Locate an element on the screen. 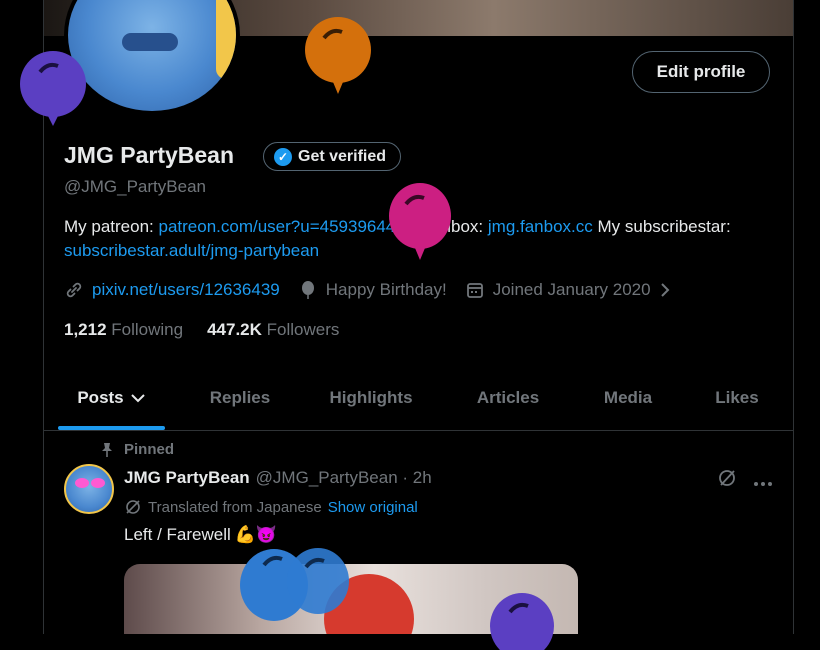 This screenshot has width=820, height=650. tab-highlights: Highlights is located at coordinates (371, 397).